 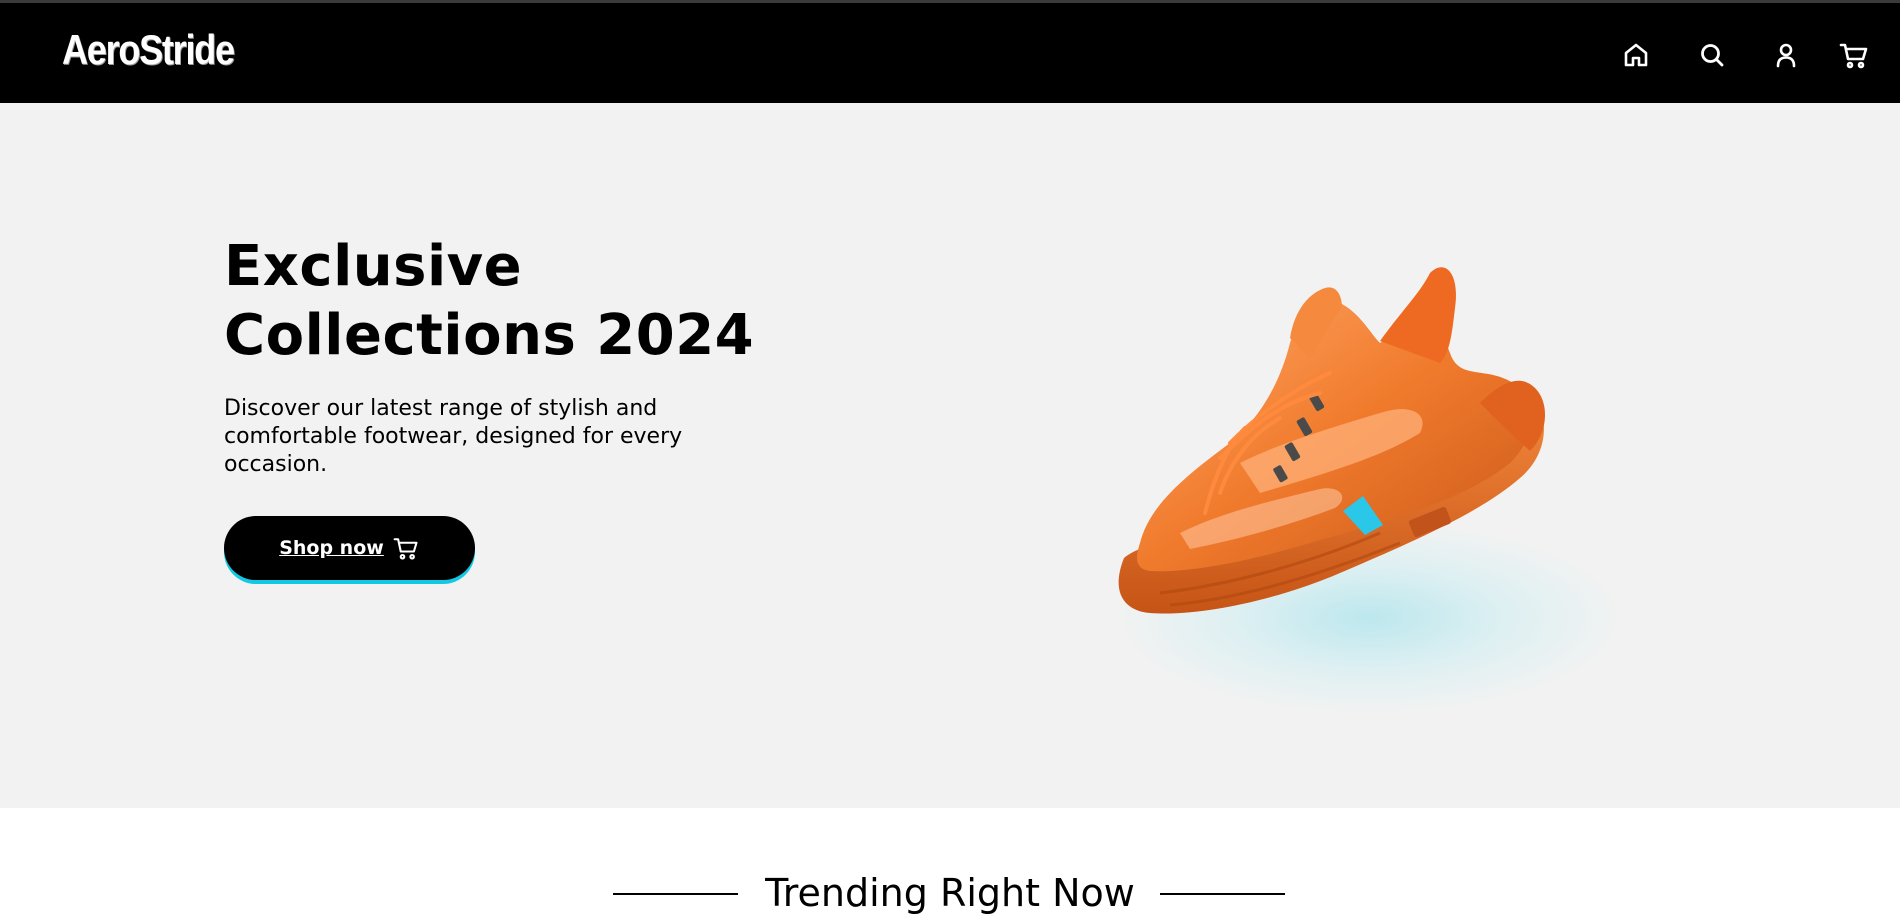 I want to click on trending-title: Trending Right Now, so click(x=950, y=893).